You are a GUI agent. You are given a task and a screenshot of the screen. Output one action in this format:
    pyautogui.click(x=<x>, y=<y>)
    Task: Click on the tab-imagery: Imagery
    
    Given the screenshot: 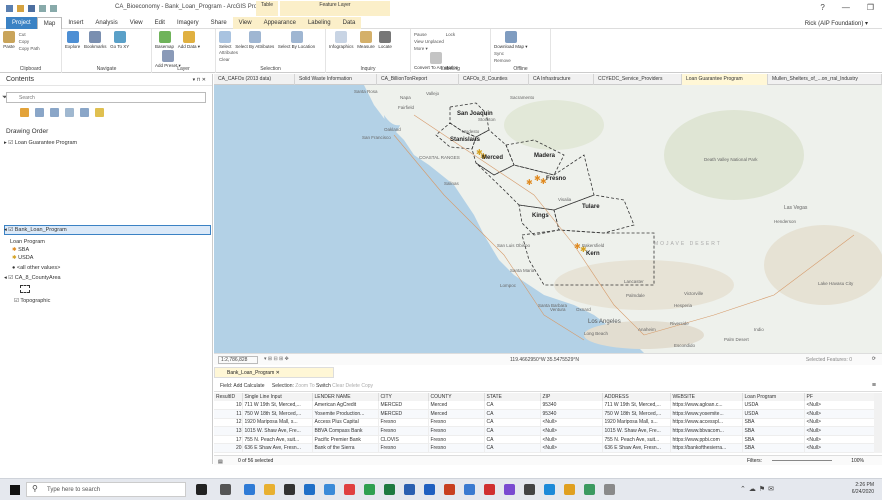 What is the action you would take?
    pyautogui.click(x=188, y=23)
    